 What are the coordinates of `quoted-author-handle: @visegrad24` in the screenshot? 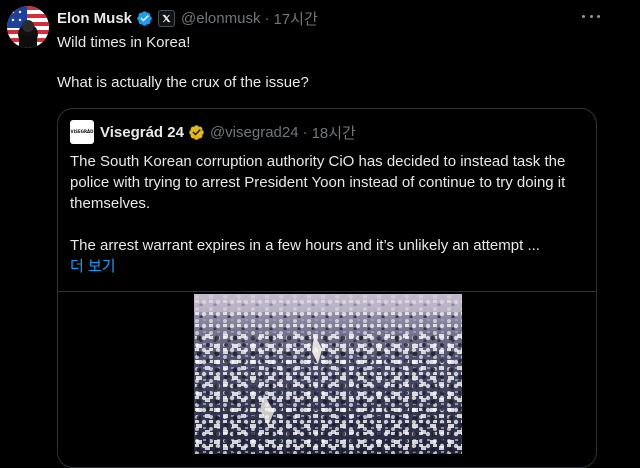 It's located at (254, 132).